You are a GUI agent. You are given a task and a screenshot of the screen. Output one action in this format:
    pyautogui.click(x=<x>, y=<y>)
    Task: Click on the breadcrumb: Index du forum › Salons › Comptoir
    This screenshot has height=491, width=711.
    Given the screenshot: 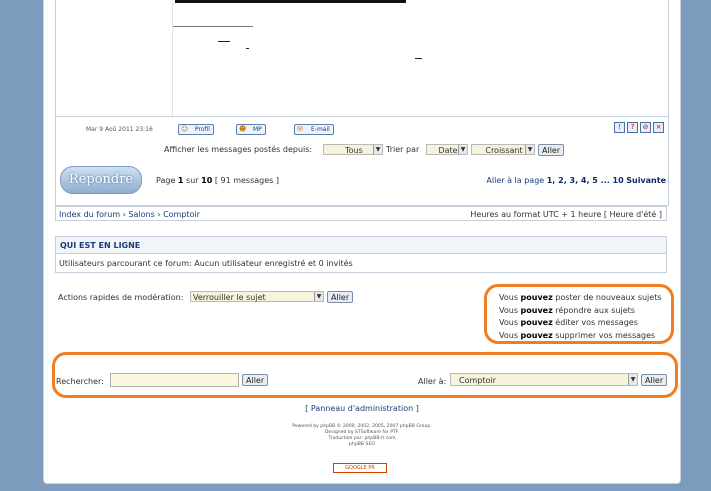 What is the action you would take?
    pyautogui.click(x=129, y=214)
    